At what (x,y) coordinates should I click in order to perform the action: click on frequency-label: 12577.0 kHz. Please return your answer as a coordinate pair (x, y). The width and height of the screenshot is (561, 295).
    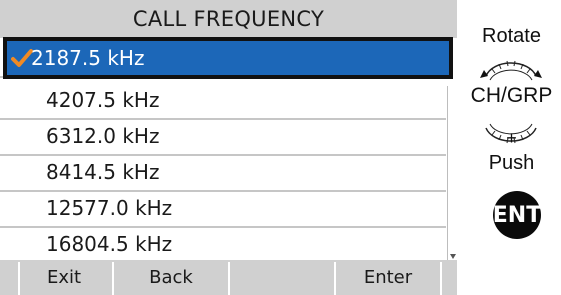
    Looking at the image, I should click on (109, 208).